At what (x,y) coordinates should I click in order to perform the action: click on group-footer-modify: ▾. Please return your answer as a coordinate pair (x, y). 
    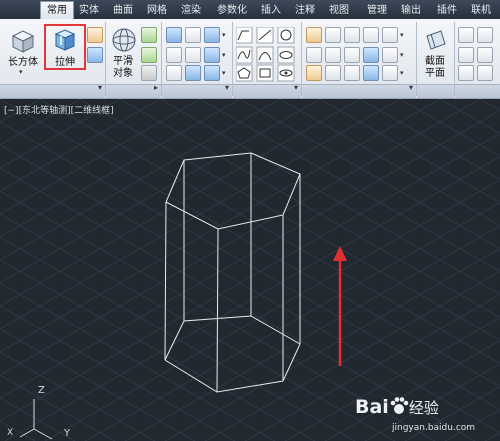
    Looking at the image, I should click on (359, 90).